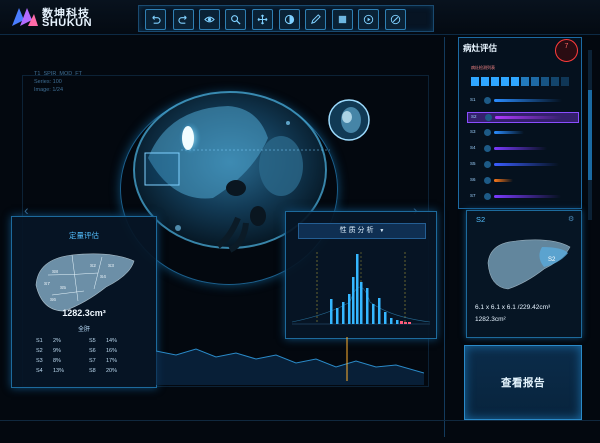 This screenshot has width=600, height=443. Describe the element at coordinates (529, 263) in the screenshot. I see `segment-liver-model: S2` at that location.